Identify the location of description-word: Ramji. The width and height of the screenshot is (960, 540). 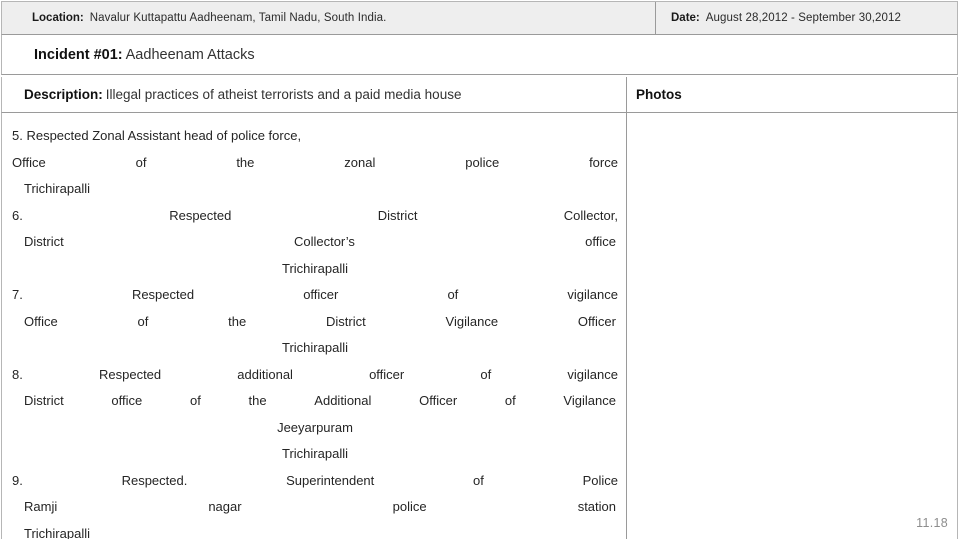
(41, 506).